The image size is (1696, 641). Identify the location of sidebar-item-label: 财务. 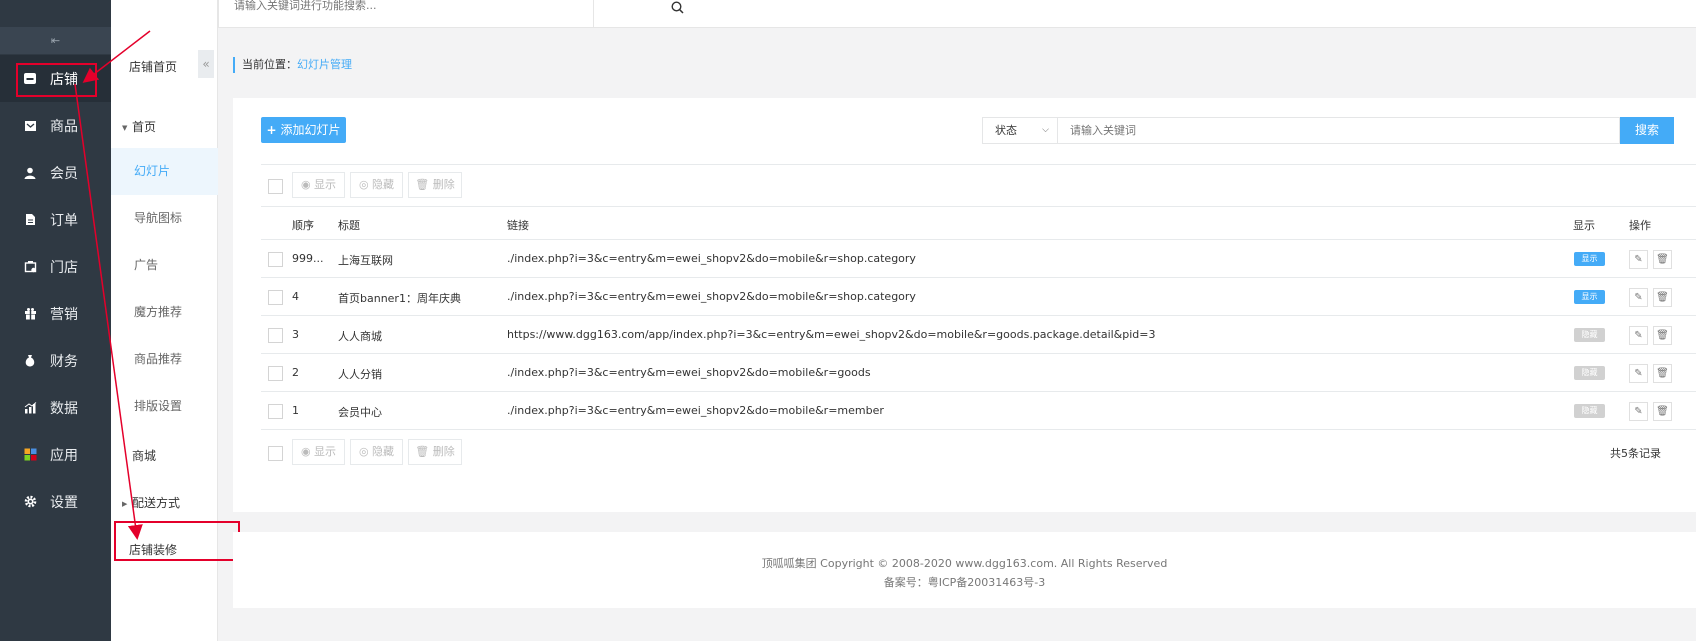
(64, 361).